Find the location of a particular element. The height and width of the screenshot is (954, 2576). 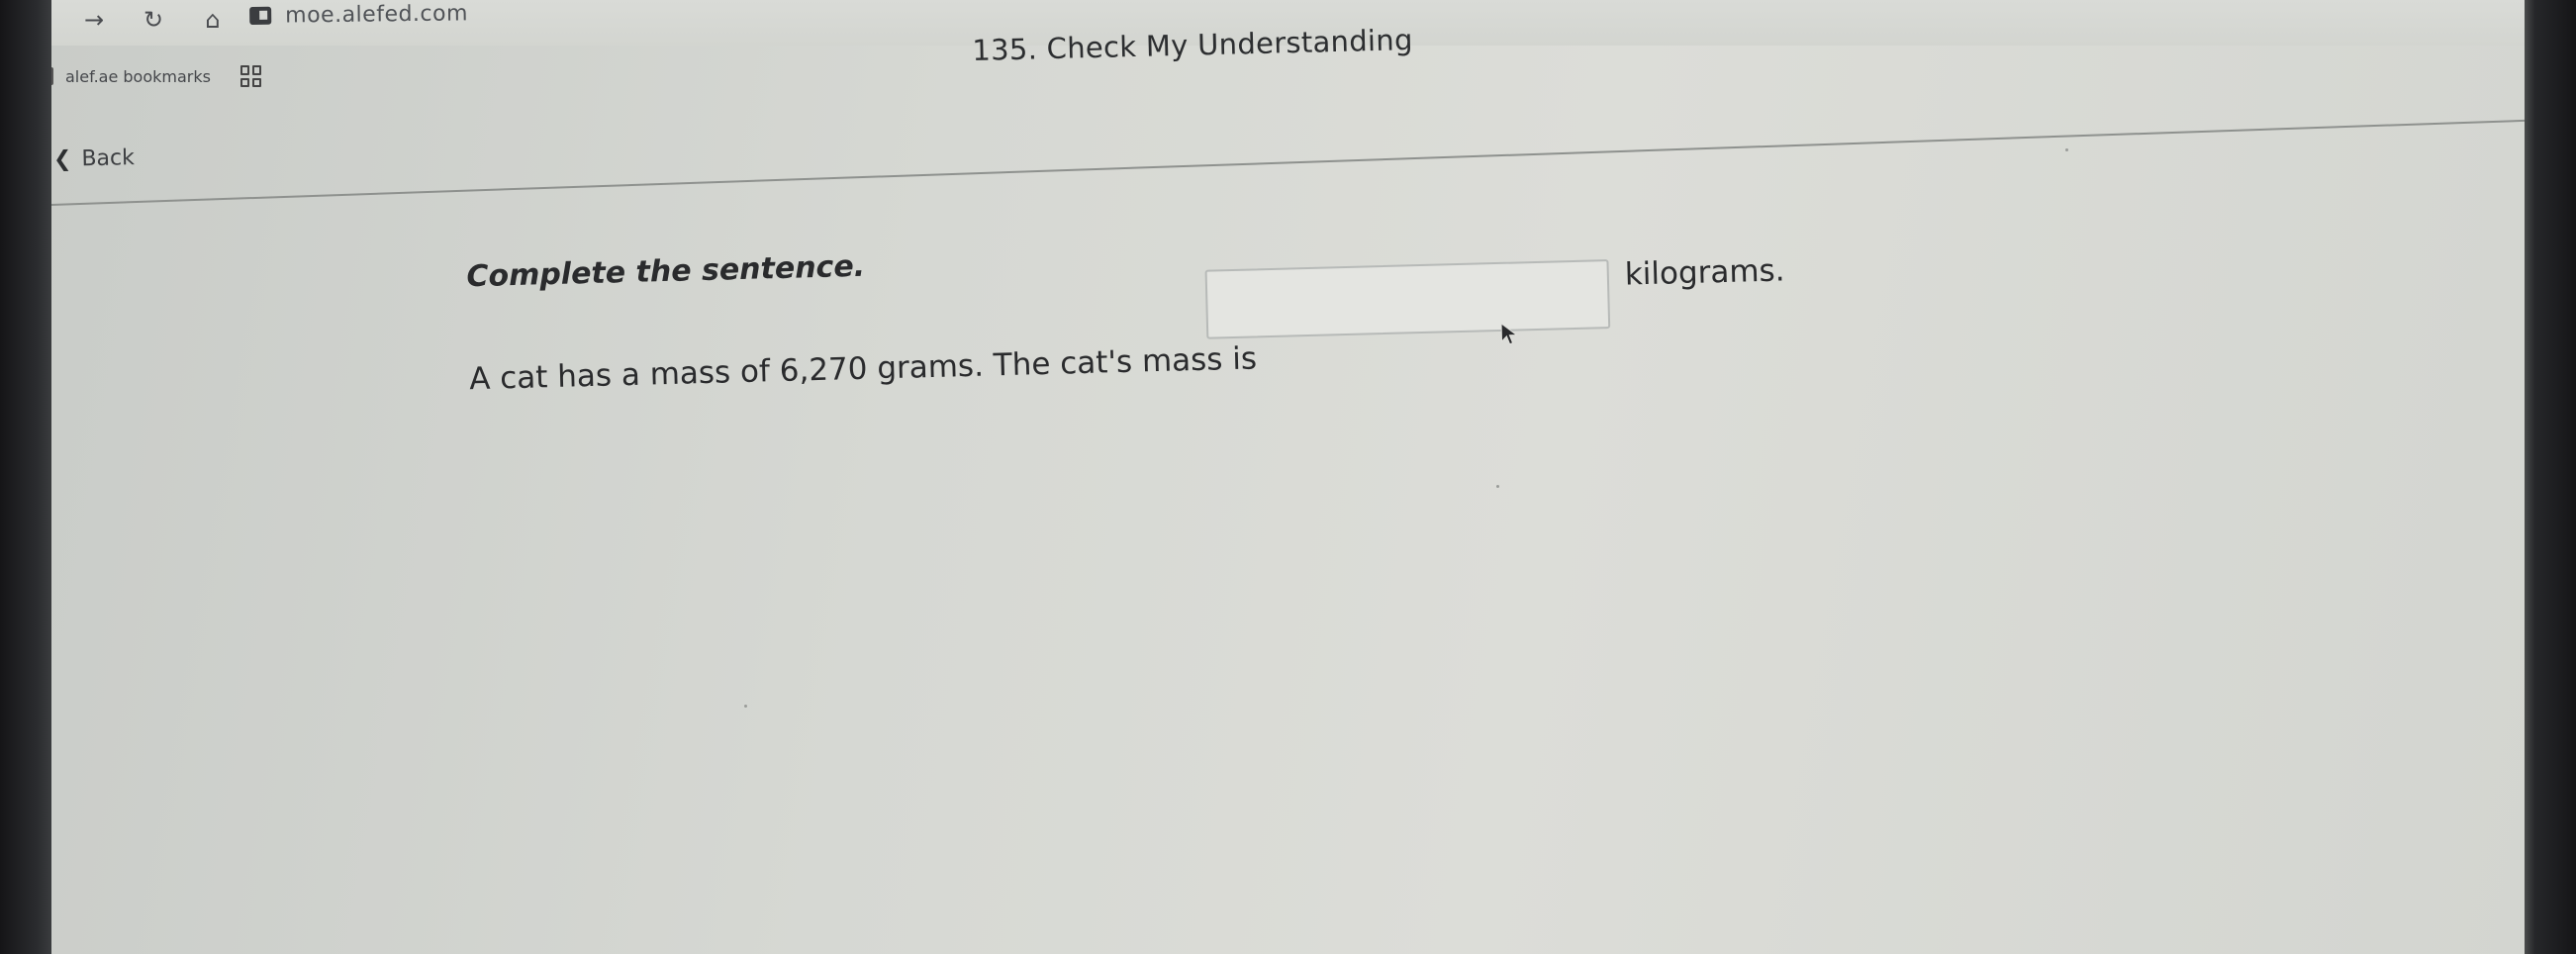

monitor-bezel-right is located at coordinates (2550, 477).